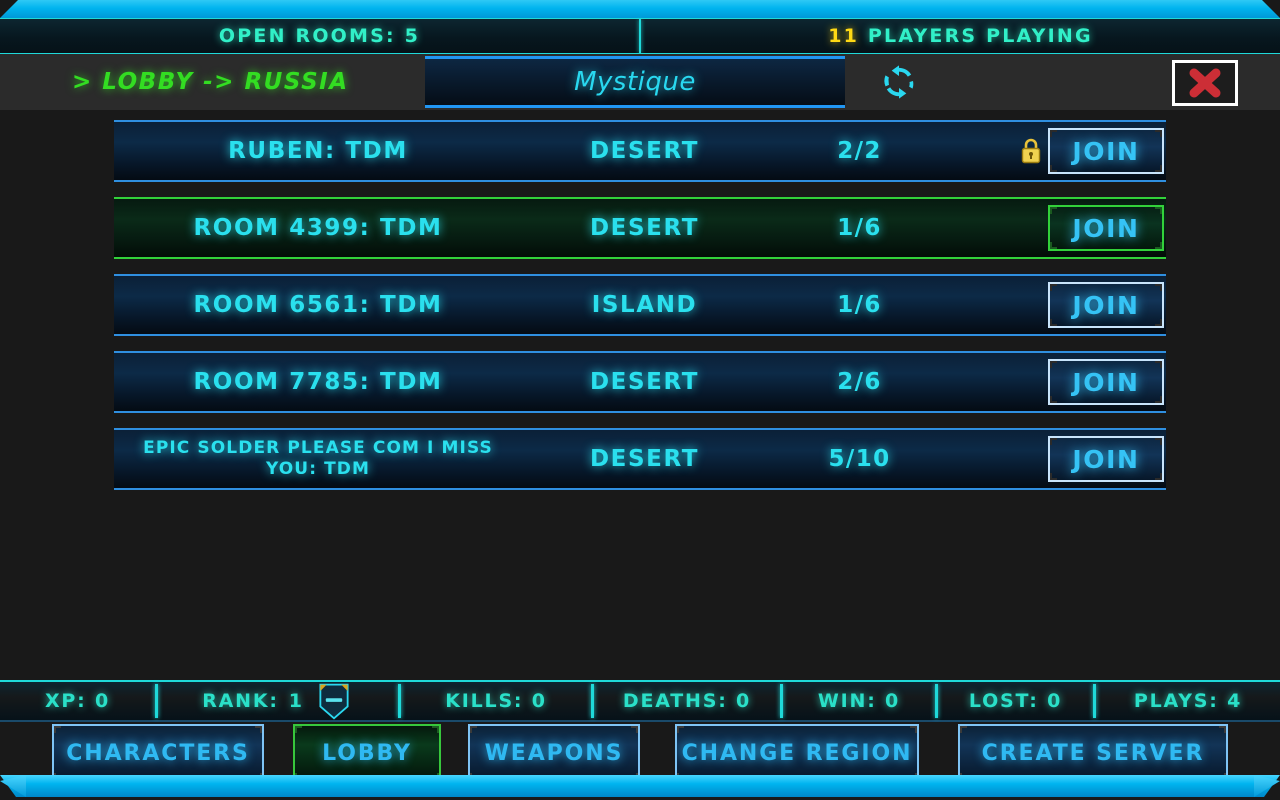 This screenshot has height=800, width=1280. I want to click on nav-button-create-server: CREATE SERVER, so click(1093, 753).